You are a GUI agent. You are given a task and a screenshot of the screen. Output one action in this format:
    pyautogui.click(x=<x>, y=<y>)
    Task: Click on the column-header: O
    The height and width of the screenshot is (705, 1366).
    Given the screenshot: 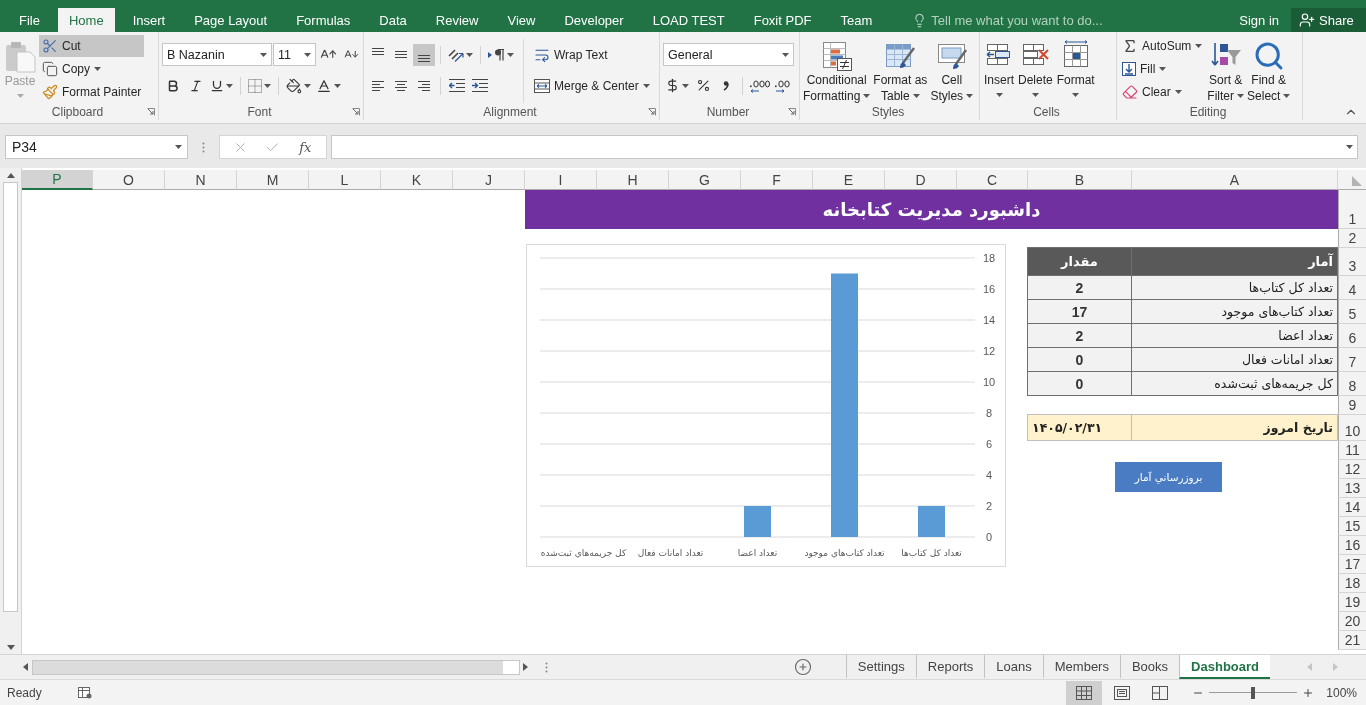 What is the action you would take?
    pyautogui.click(x=129, y=180)
    